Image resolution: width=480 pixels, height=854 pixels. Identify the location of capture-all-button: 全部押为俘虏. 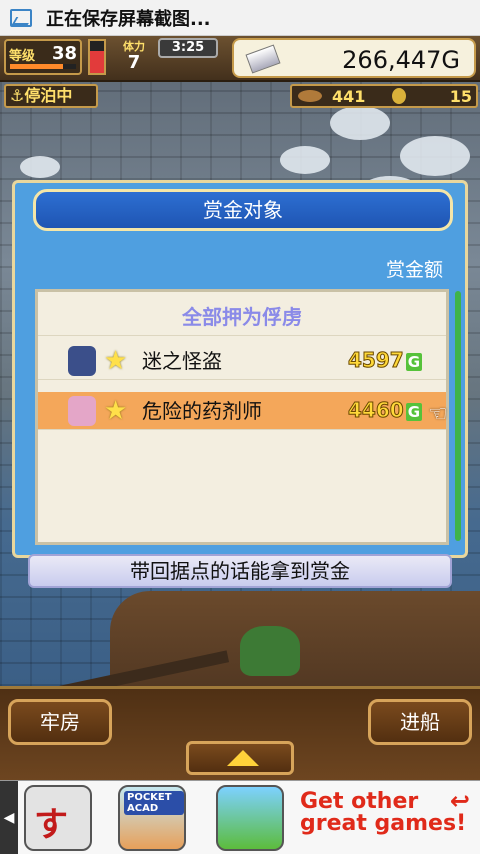
(242, 317).